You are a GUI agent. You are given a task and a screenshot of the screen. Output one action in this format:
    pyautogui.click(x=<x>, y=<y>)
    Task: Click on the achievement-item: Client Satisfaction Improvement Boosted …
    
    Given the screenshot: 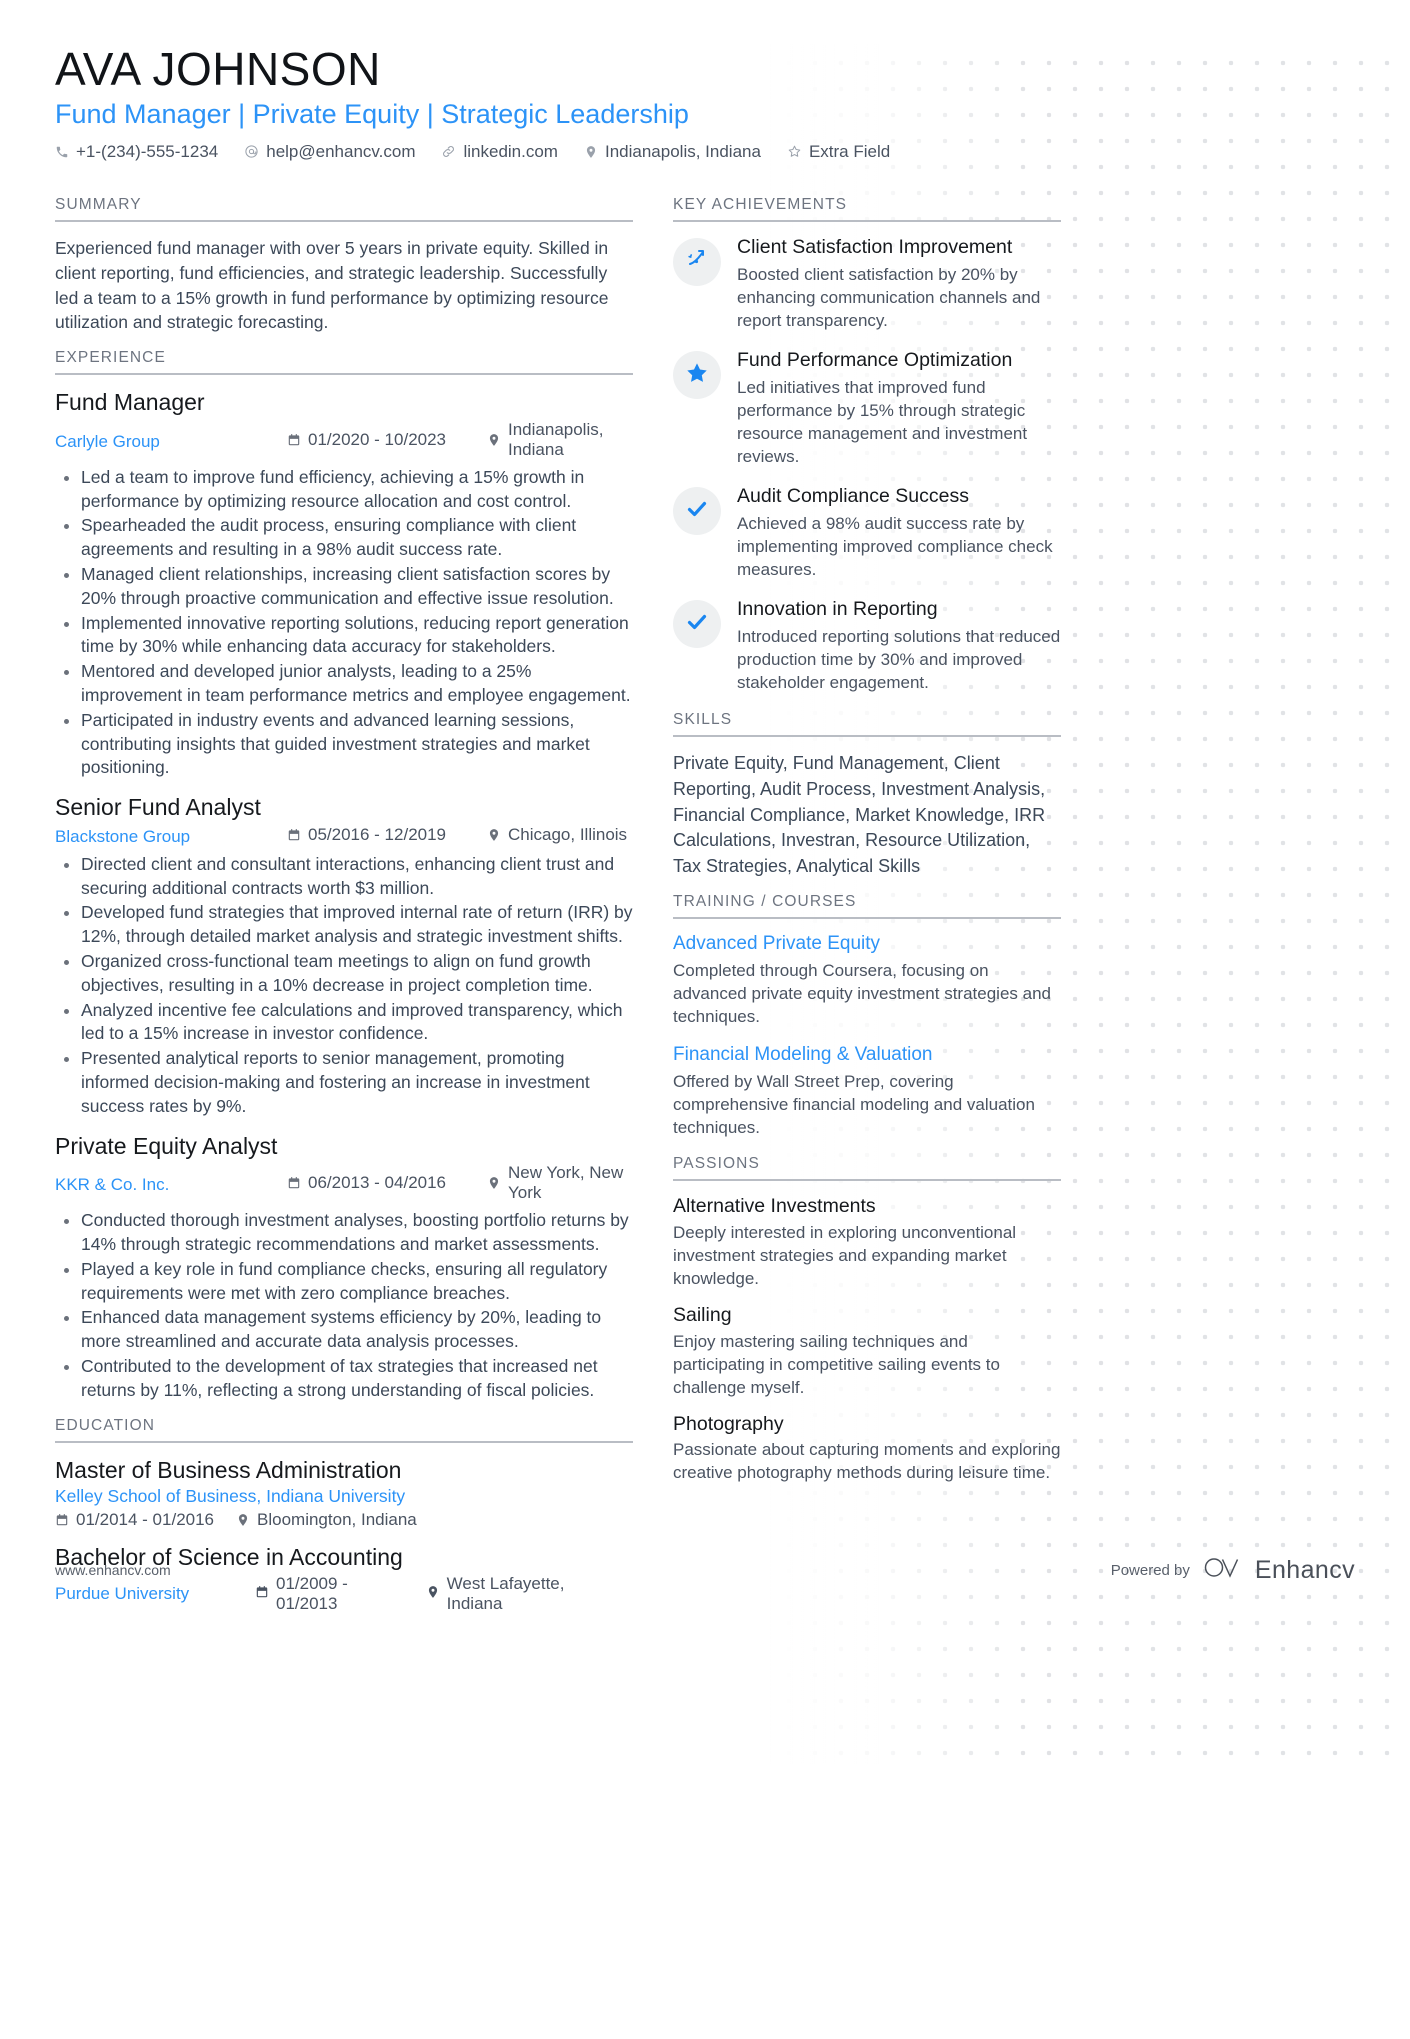 What is the action you would take?
    pyautogui.click(x=867, y=284)
    